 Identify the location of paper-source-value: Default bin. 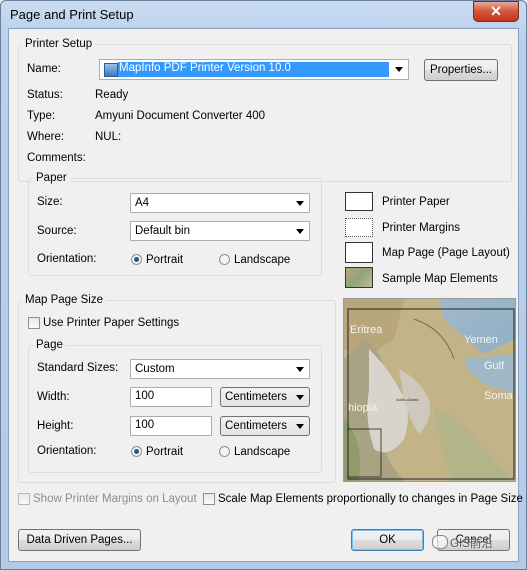
(162, 231).